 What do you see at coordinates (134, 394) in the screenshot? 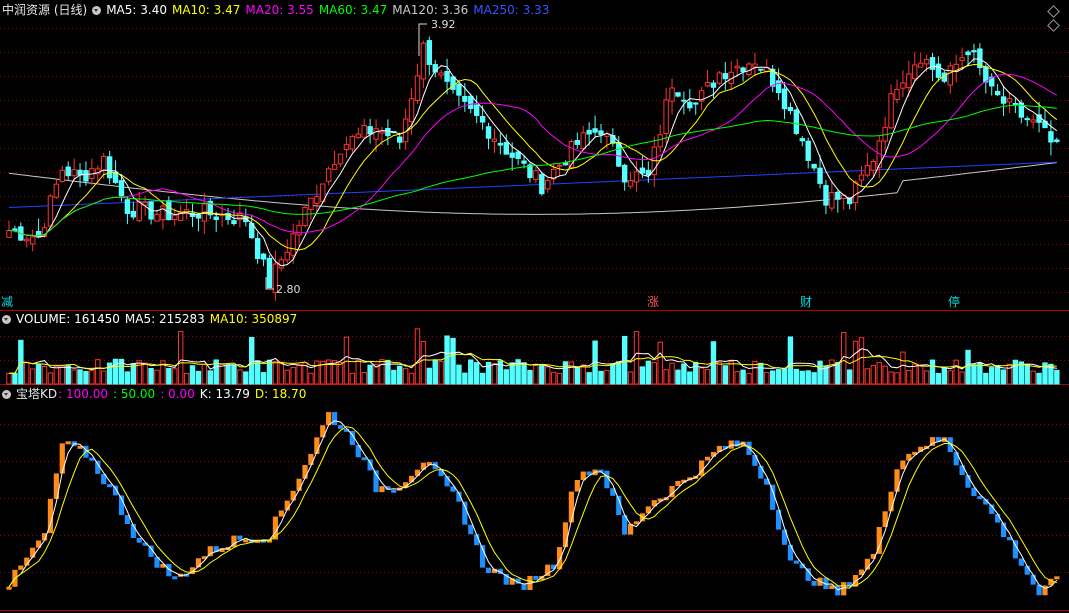
I see `kd-label-1: : 50.00` at bounding box center [134, 394].